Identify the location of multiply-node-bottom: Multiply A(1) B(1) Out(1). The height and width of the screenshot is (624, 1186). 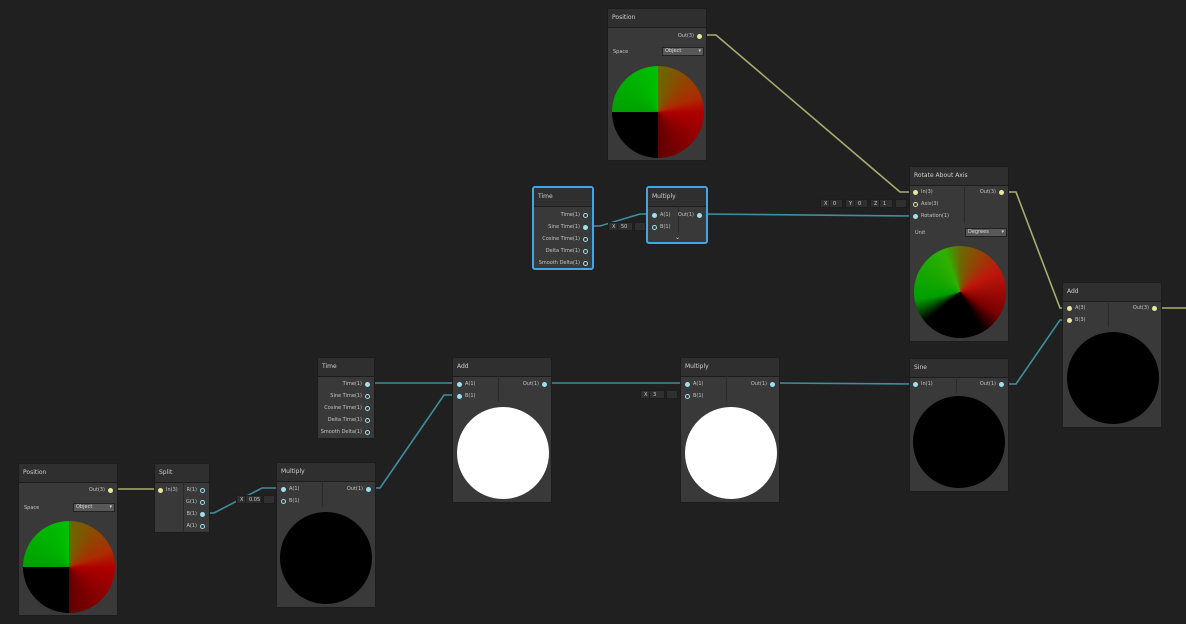
(326, 535).